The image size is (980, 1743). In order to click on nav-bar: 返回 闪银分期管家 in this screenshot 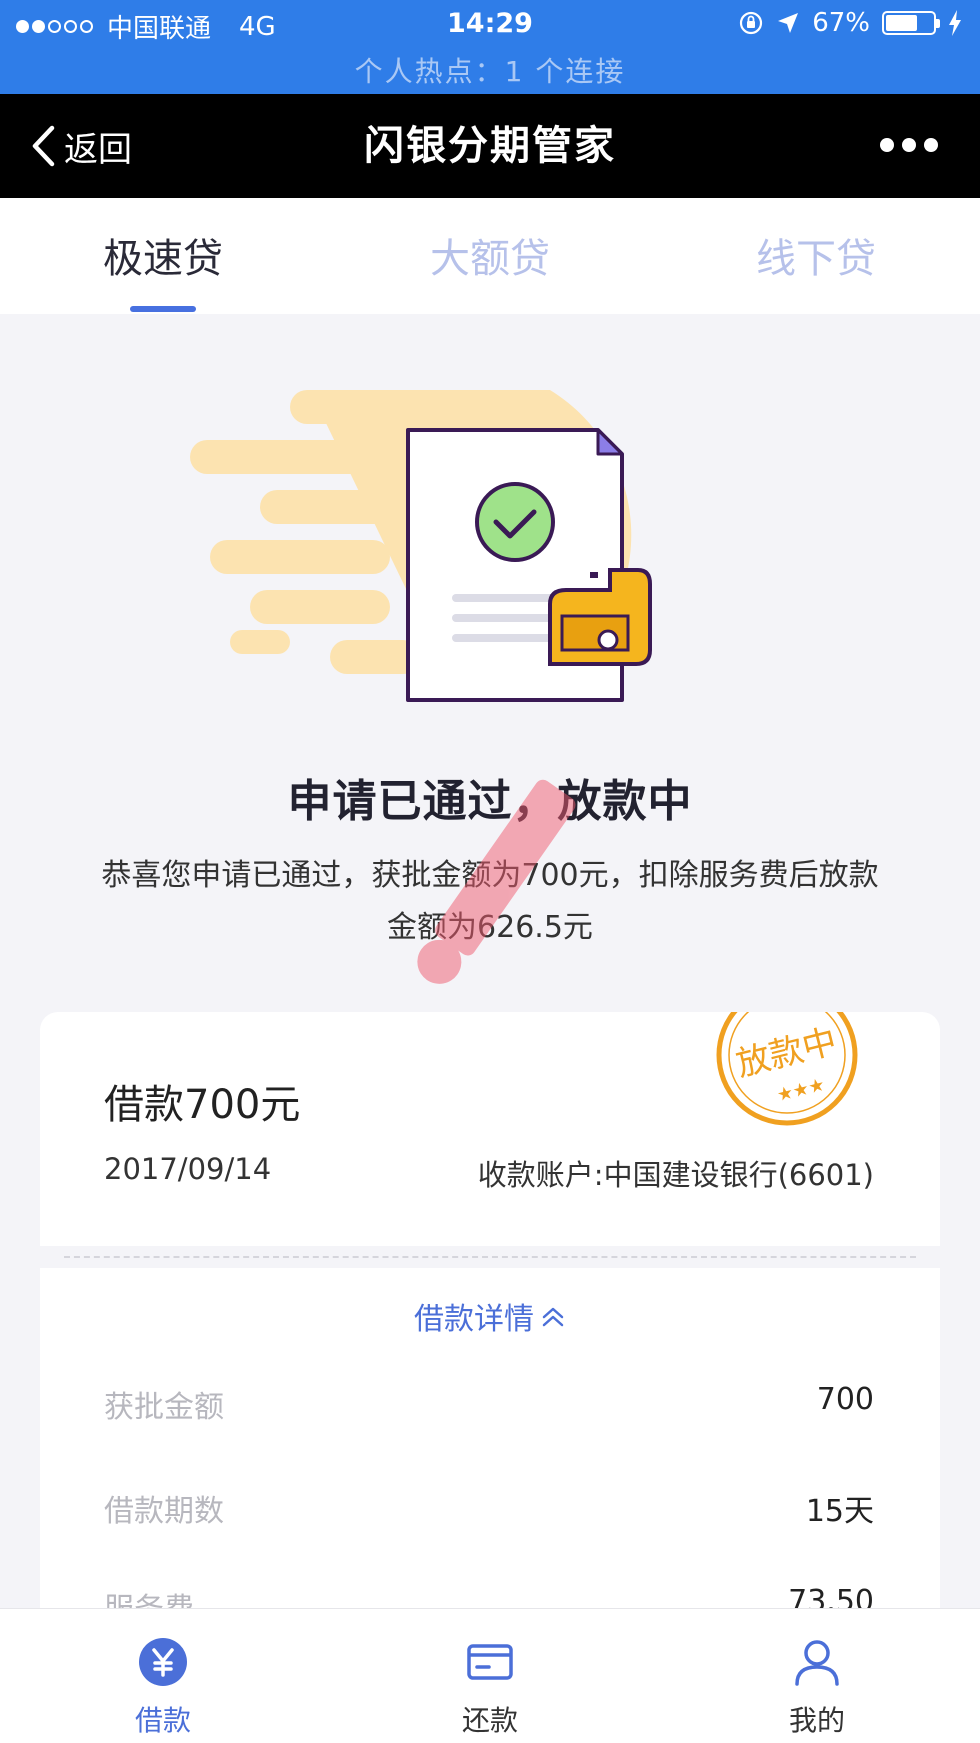, I will do `click(490, 146)`.